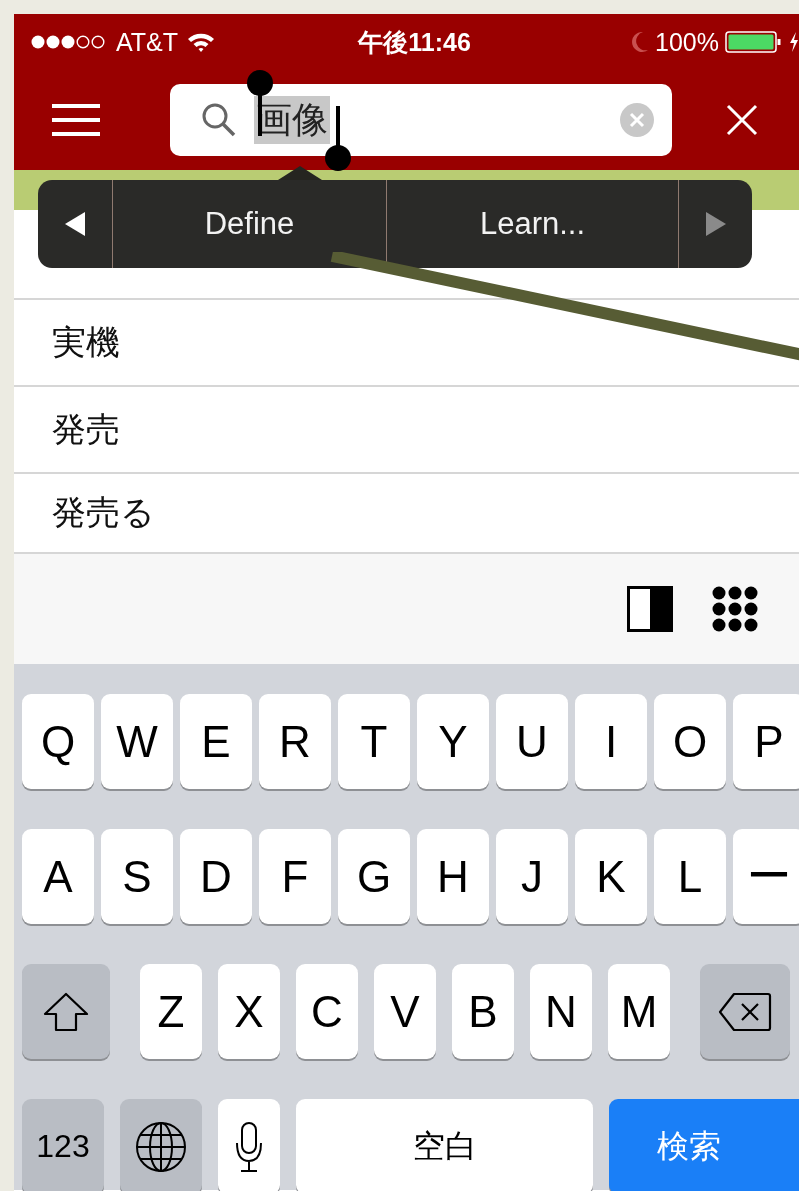  What do you see at coordinates (561, 1011) in the screenshot?
I see `letter-key: N` at bounding box center [561, 1011].